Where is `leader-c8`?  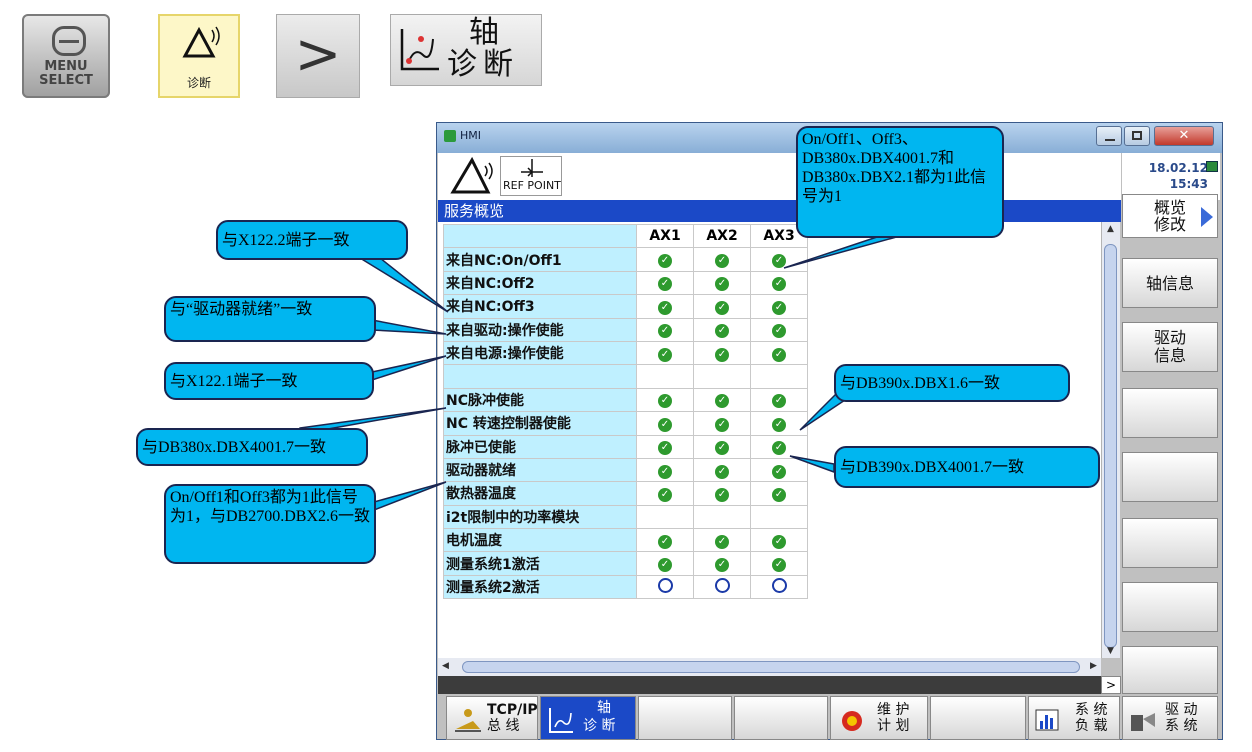
leader-c8 is located at coordinates (812, 464).